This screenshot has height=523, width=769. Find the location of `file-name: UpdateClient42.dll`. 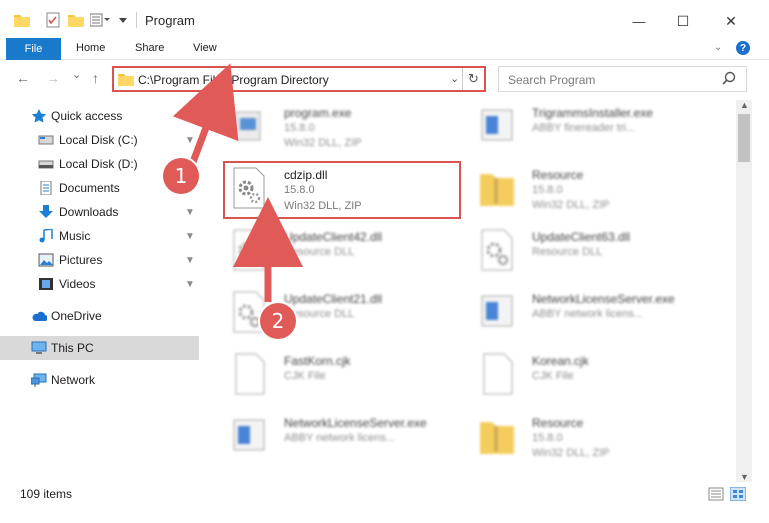

file-name: UpdateClient42.dll is located at coordinates (333, 237).